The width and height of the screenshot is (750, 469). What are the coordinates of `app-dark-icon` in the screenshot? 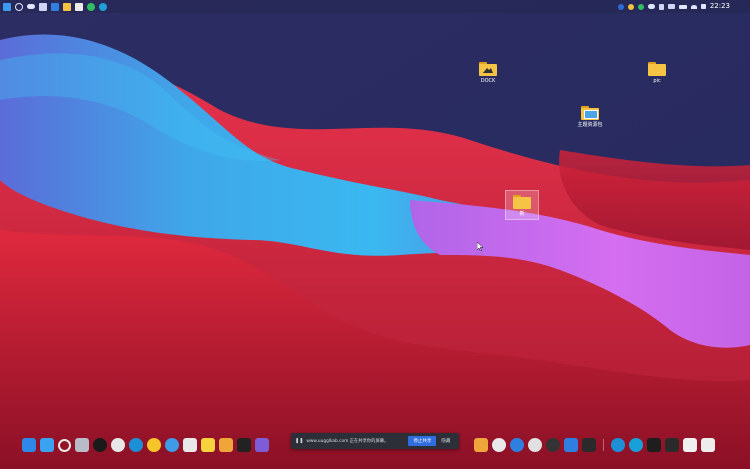 It's located at (553, 445).